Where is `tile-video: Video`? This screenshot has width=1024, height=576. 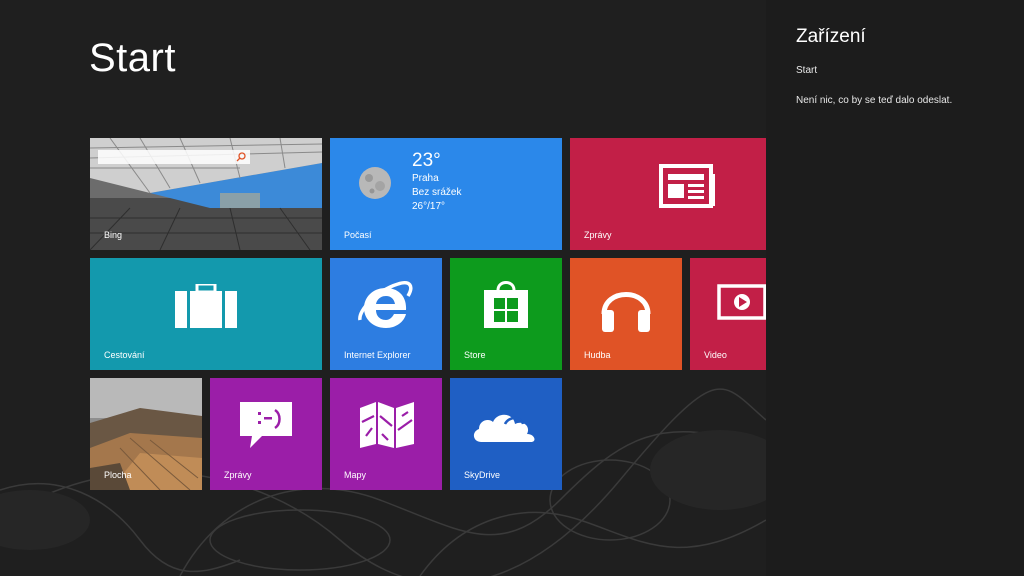
tile-video: Video is located at coordinates (728, 314).